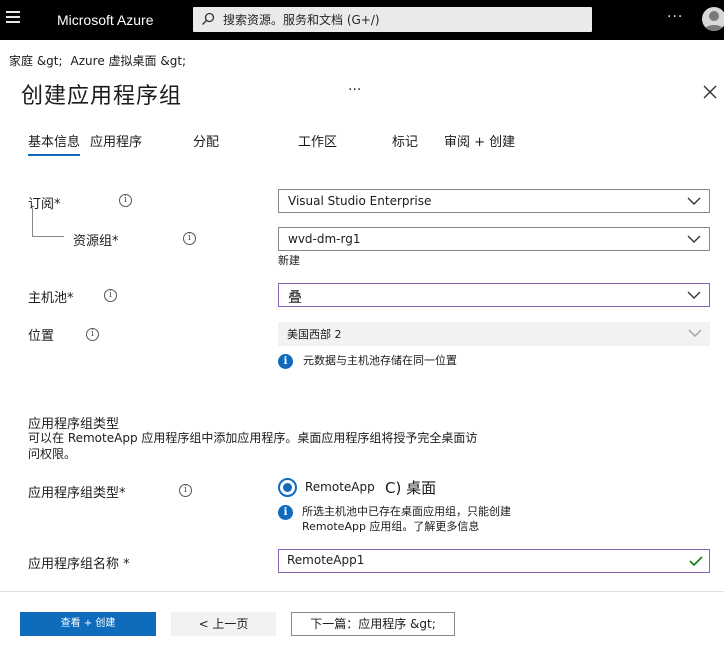 The width and height of the screenshot is (724, 651). I want to click on more-options-icon: ···, so click(675, 17).